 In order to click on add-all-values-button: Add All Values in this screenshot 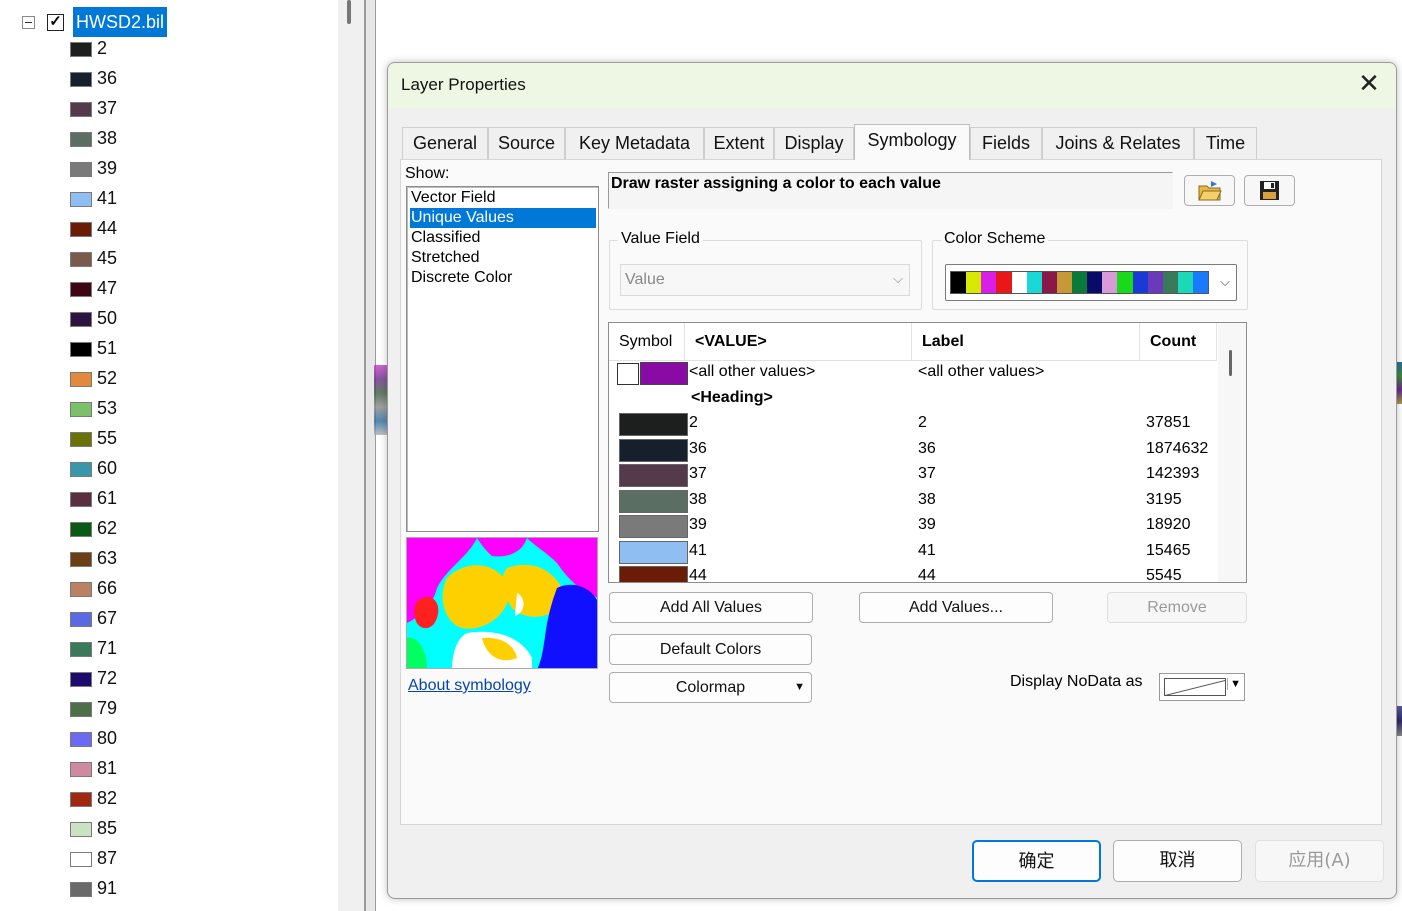, I will do `click(711, 607)`.